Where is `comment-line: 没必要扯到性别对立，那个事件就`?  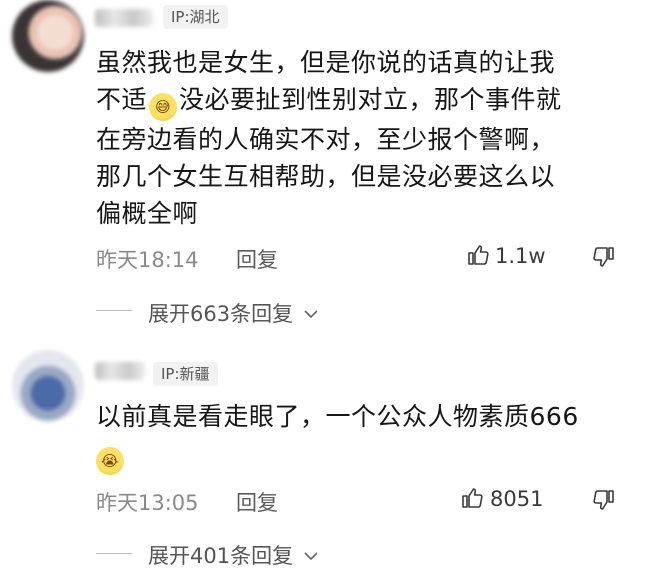 comment-line: 没必要扯到性别对立，那个事件就 is located at coordinates (370, 99).